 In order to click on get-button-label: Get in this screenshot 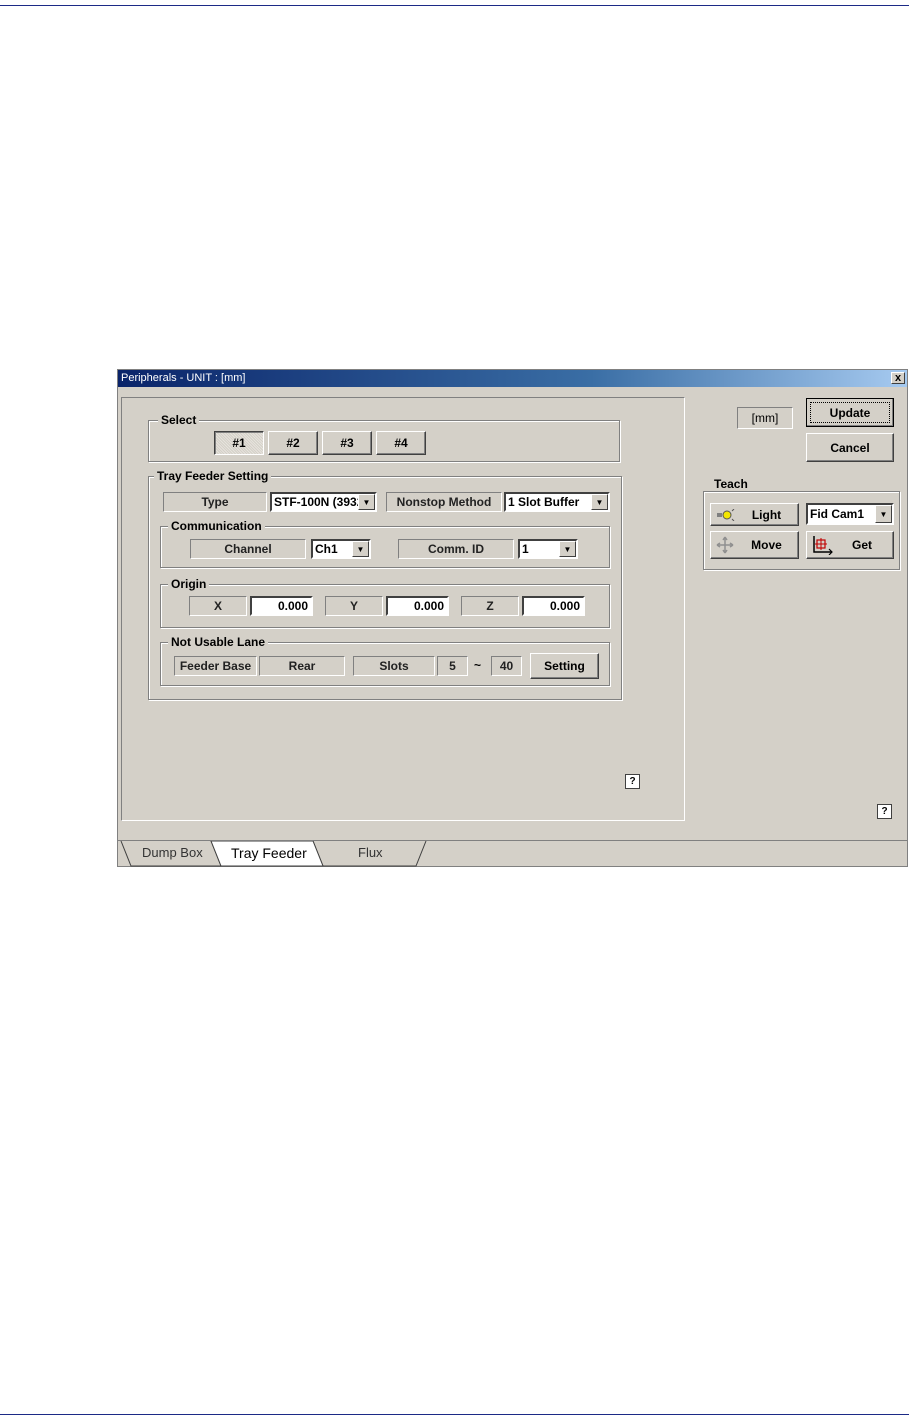, I will do `click(861, 545)`.